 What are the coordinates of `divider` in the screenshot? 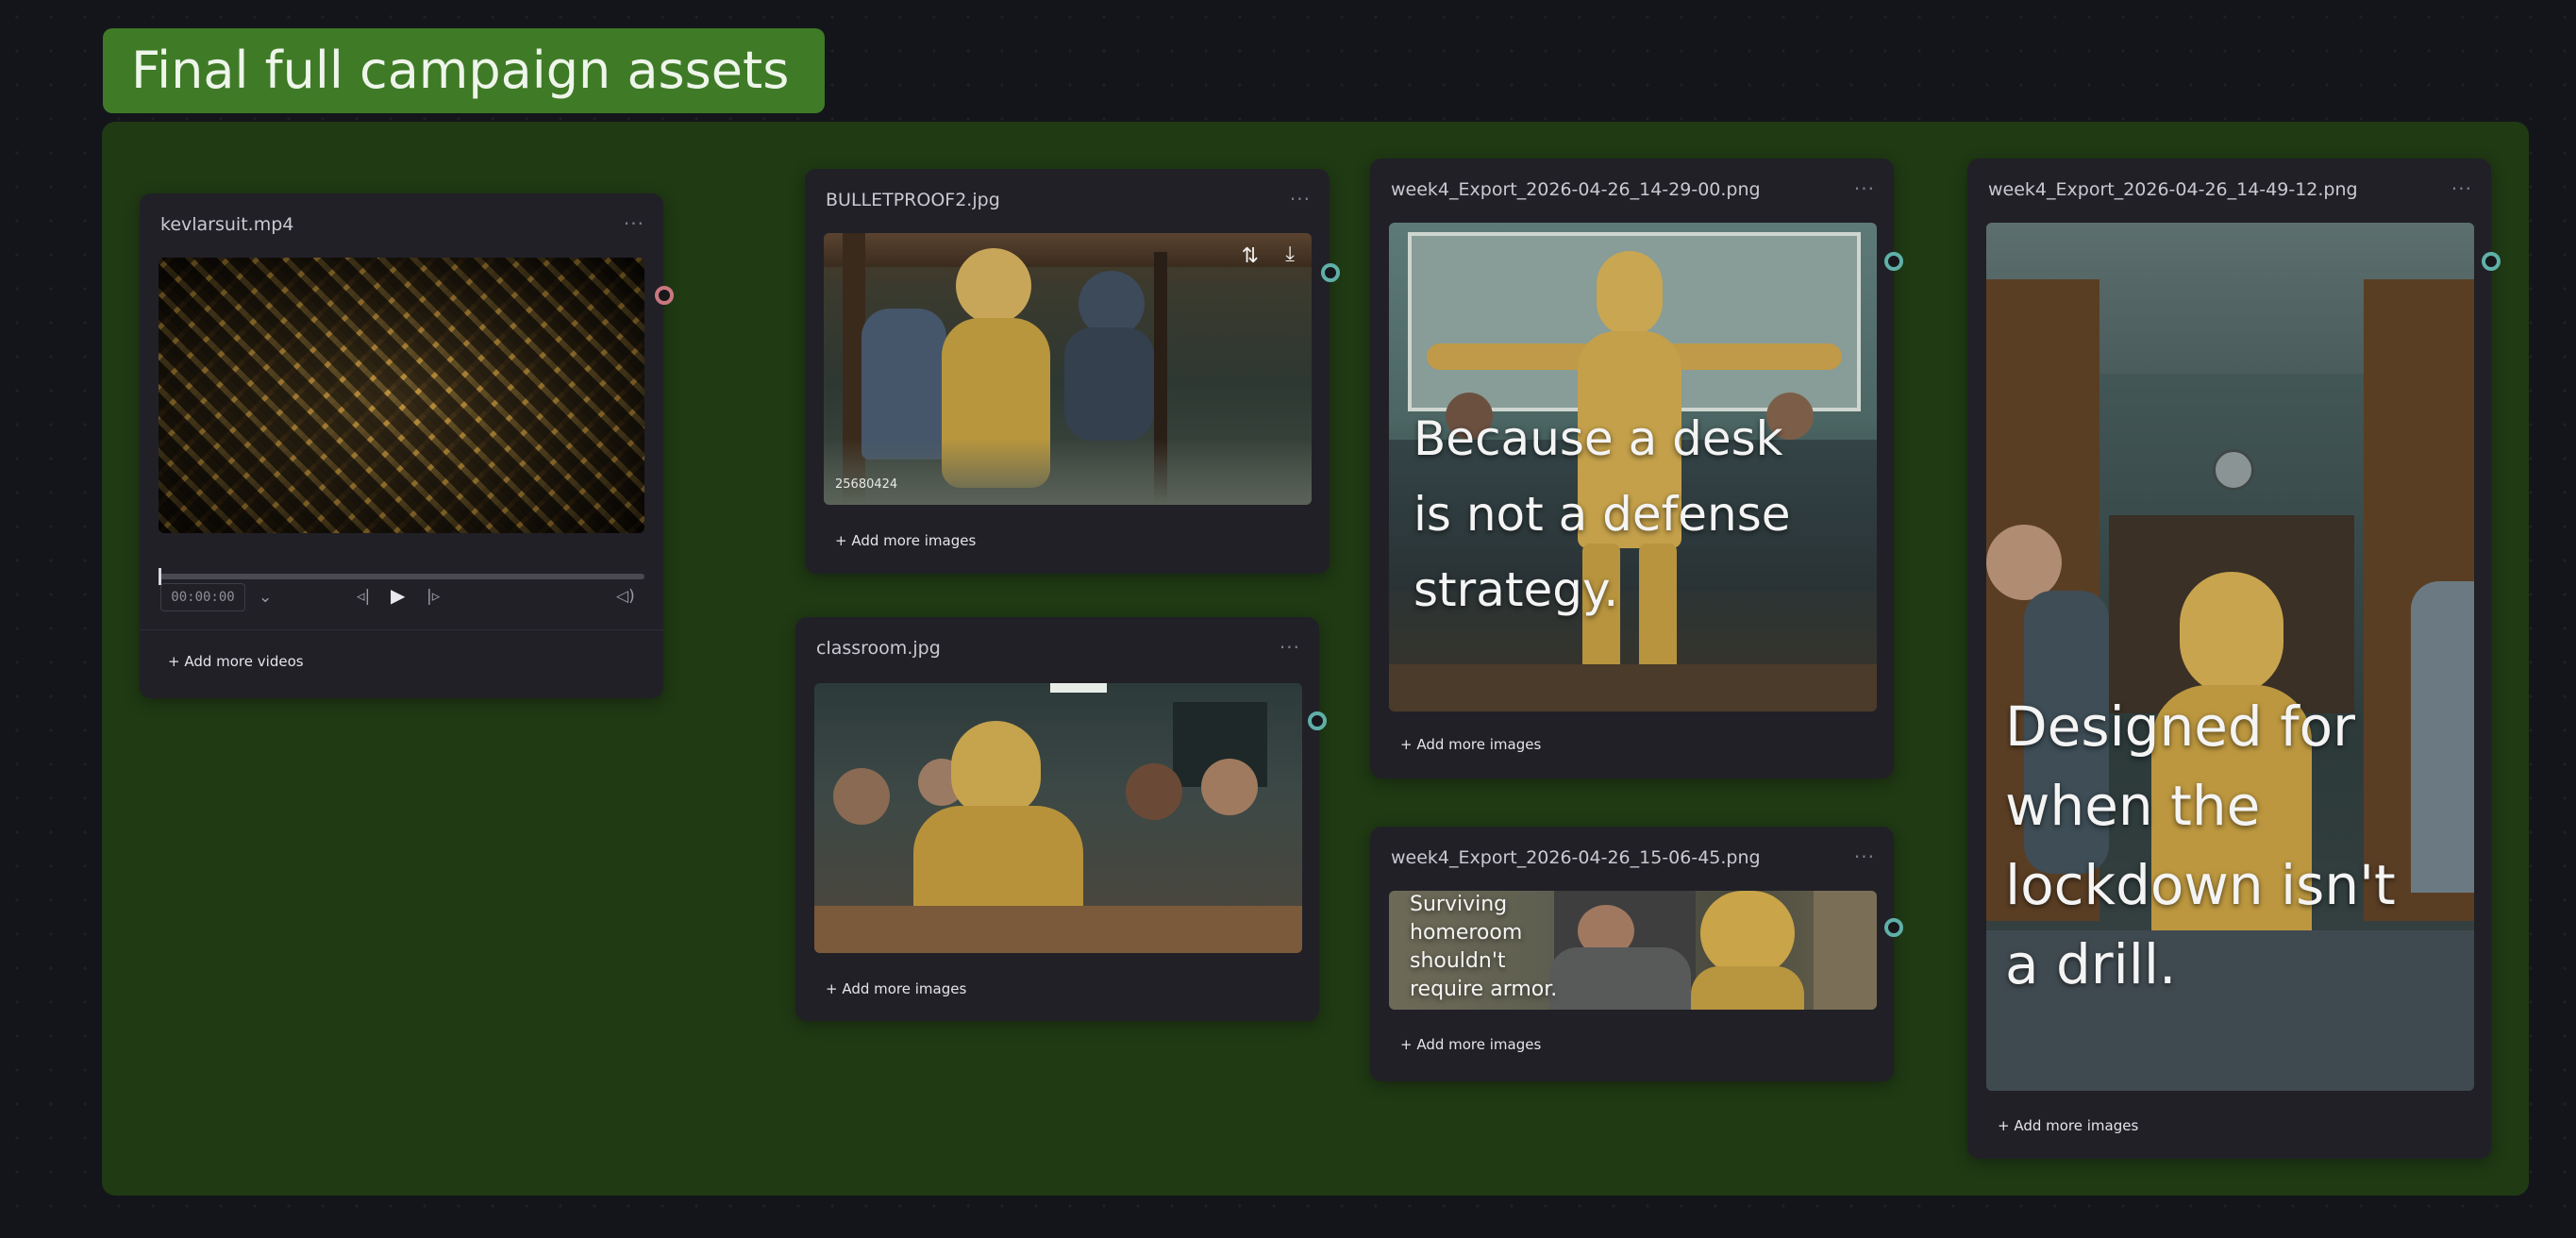 It's located at (401, 629).